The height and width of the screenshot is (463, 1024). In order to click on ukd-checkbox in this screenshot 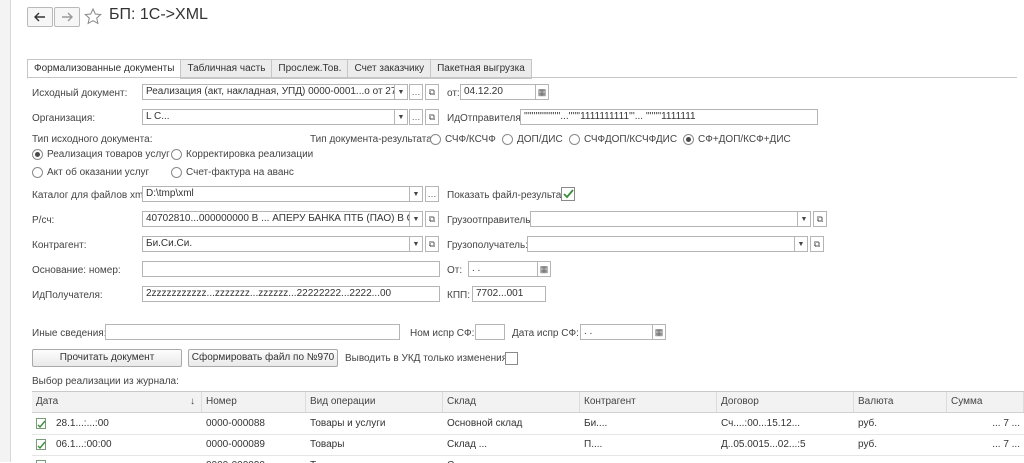, I will do `click(511, 358)`.